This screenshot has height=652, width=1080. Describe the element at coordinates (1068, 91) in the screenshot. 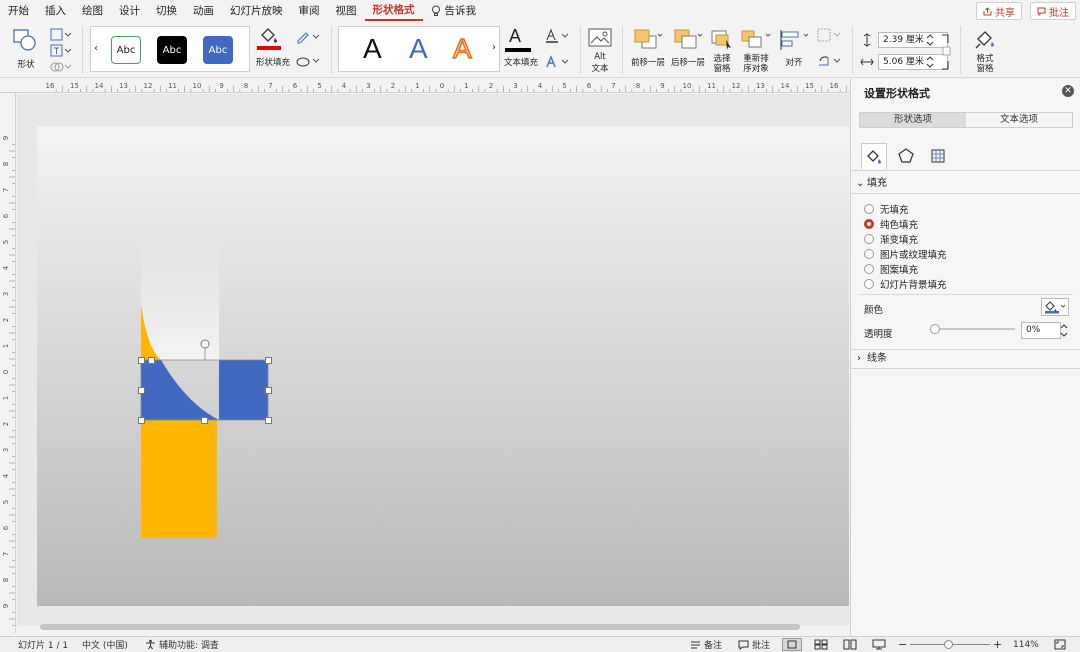

I see `close-icon: ✕` at that location.